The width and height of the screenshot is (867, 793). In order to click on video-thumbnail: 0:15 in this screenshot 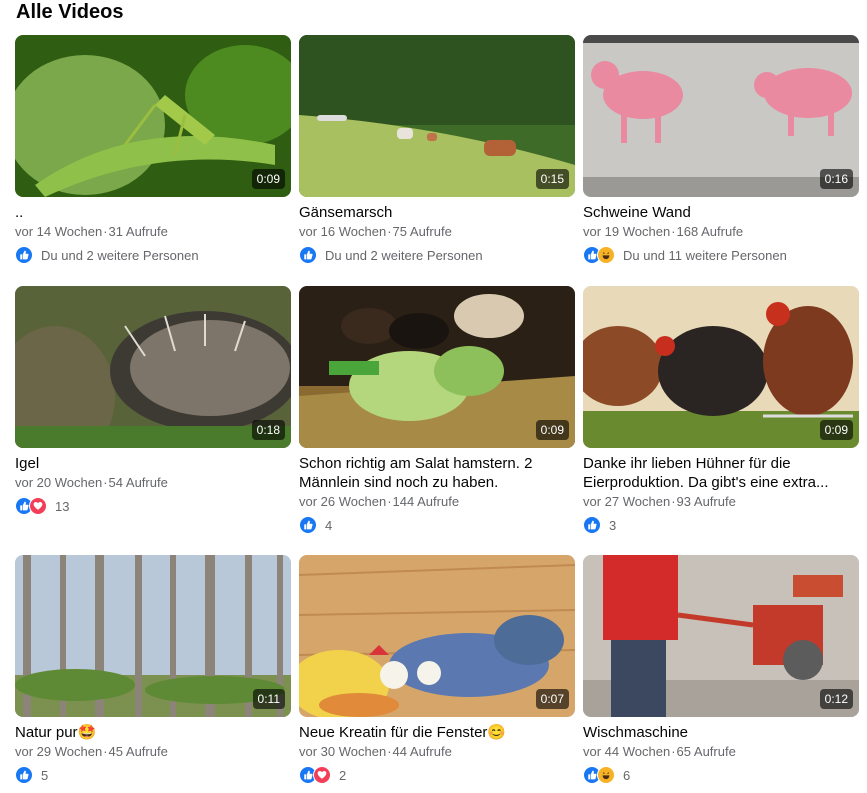, I will do `click(437, 116)`.